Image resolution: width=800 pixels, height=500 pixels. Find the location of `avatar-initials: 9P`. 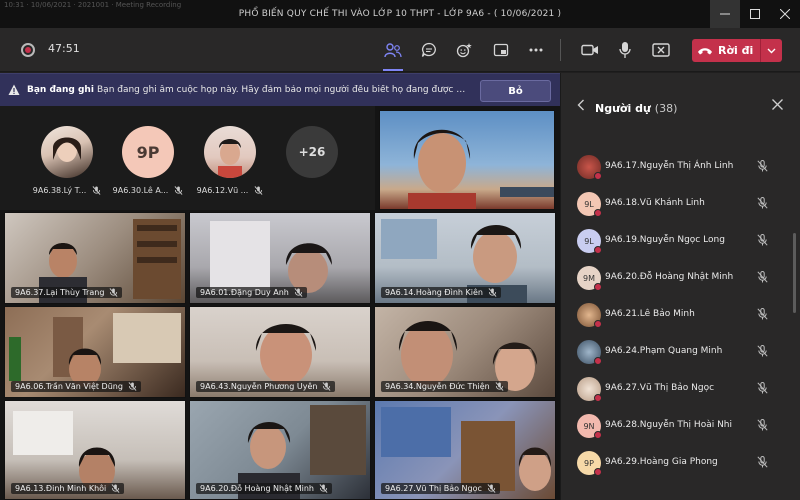

avatar-initials: 9P is located at coordinates (589, 463).